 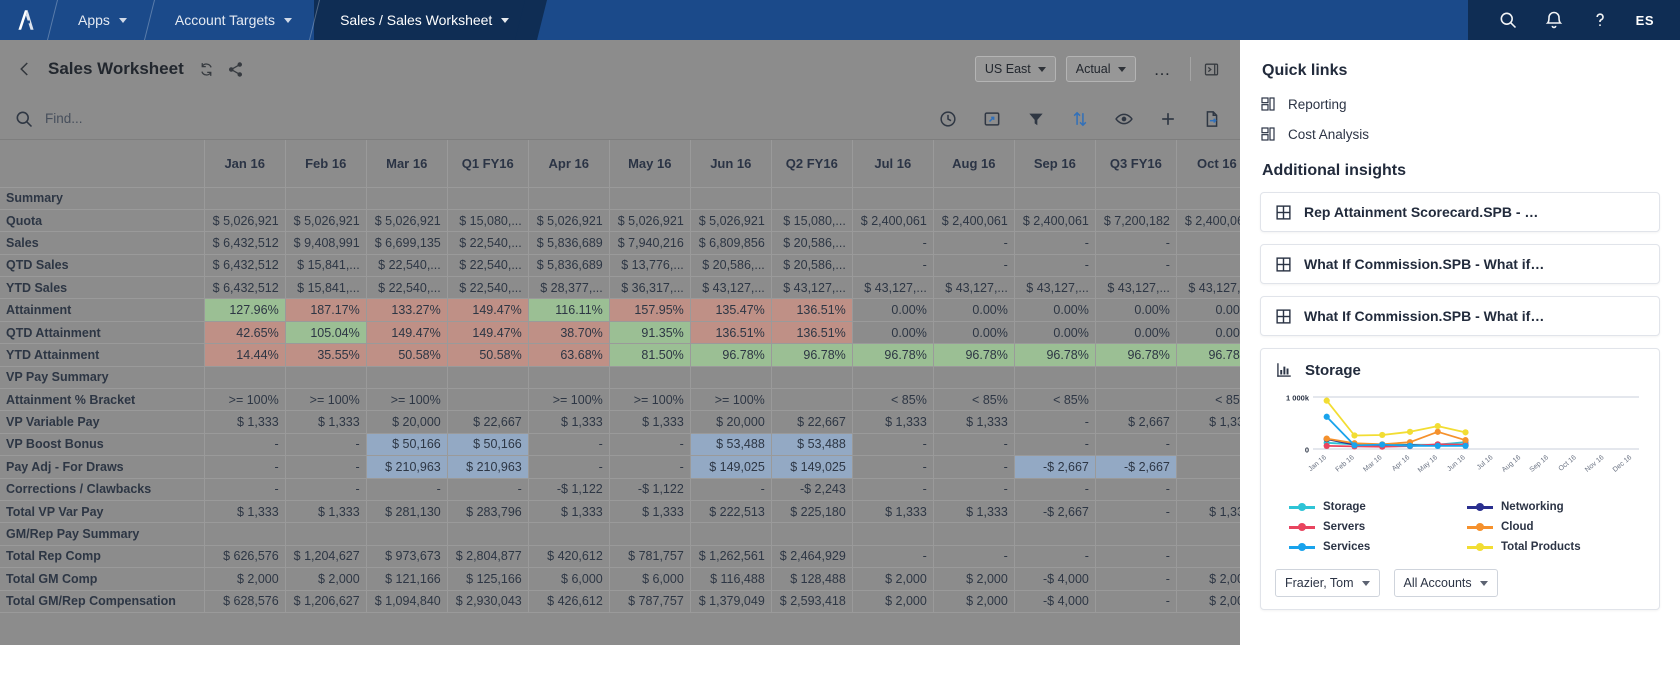 What do you see at coordinates (1055, 467) in the screenshot?
I see `table-cell: -$ 2,667` at bounding box center [1055, 467].